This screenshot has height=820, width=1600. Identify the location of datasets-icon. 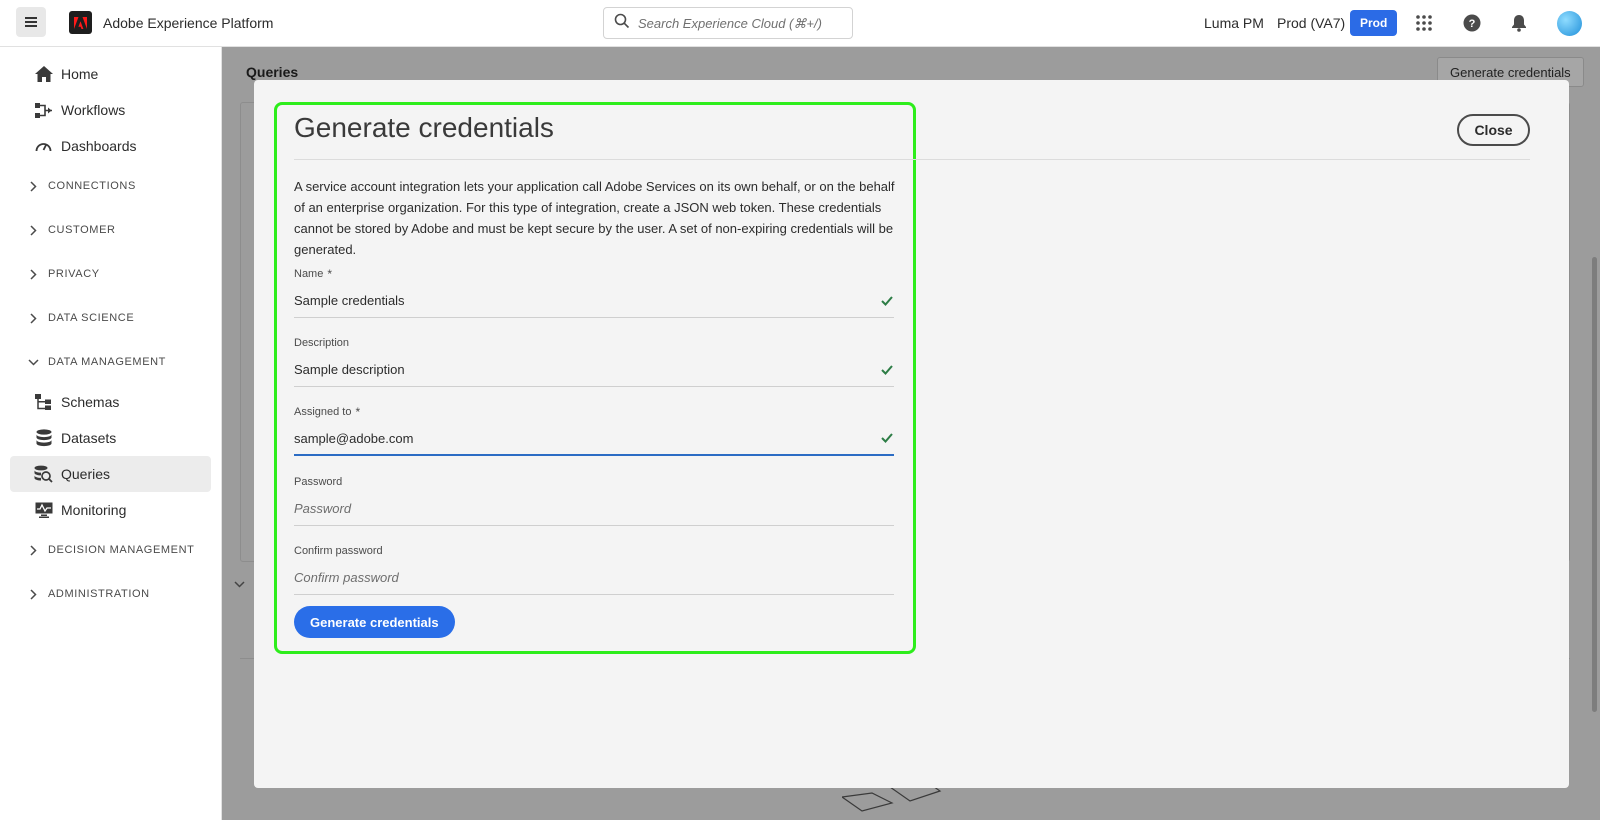
(43, 438).